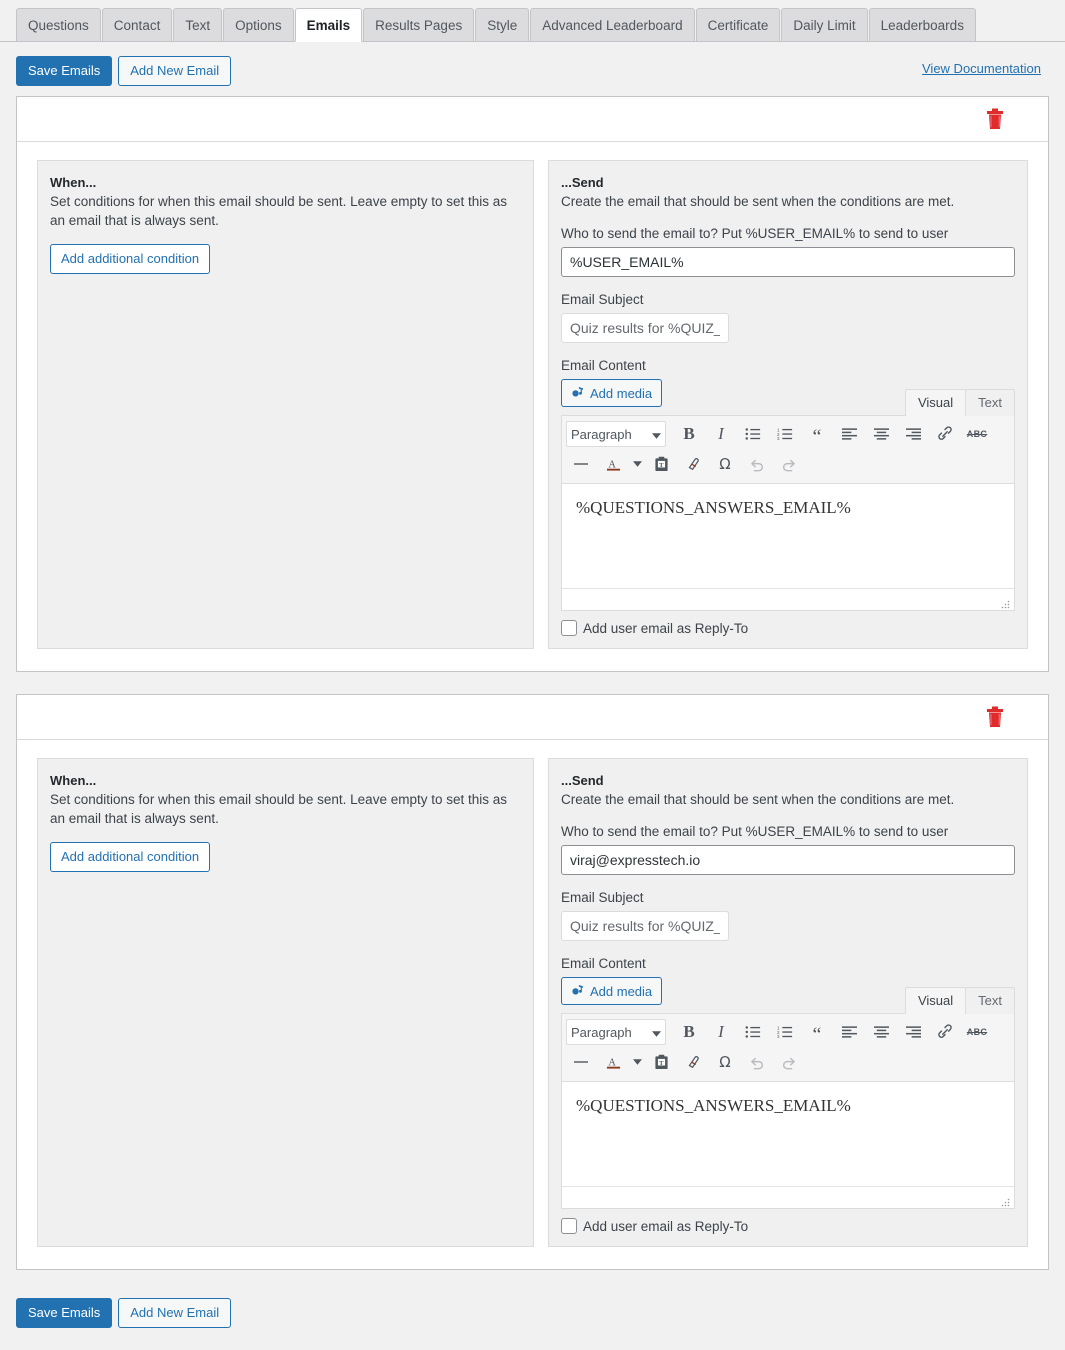 The width and height of the screenshot is (1065, 1350). I want to click on save-emails-button-bottom: Save Emails, so click(64, 1313).